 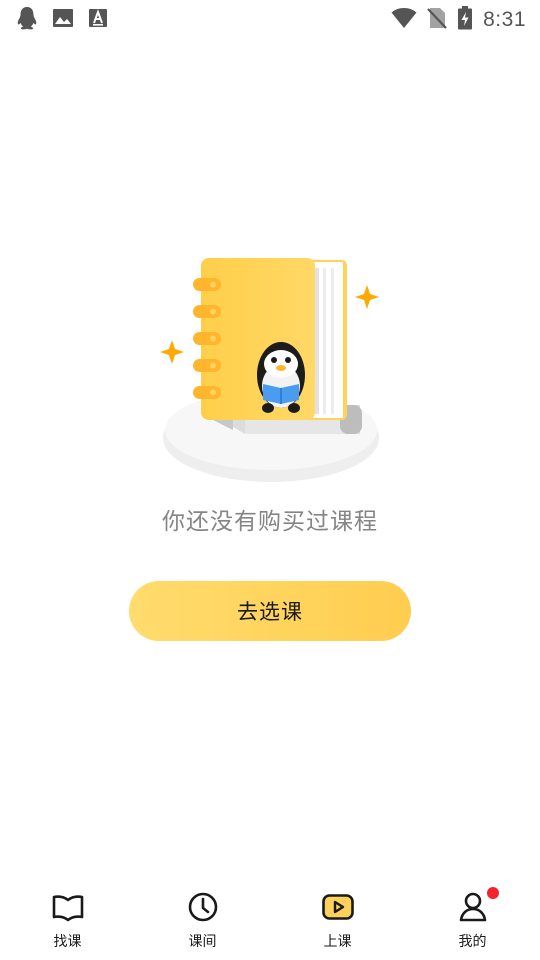 What do you see at coordinates (404, 20) in the screenshot?
I see `wifi-icon` at bounding box center [404, 20].